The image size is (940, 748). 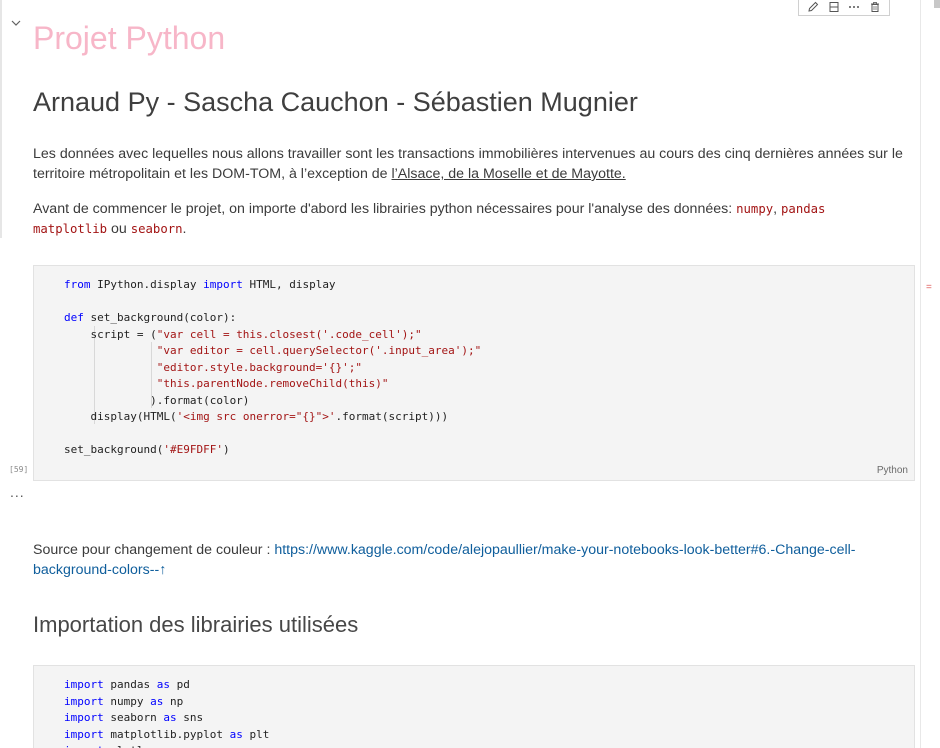 I want to click on more-icon, so click(x=854, y=7).